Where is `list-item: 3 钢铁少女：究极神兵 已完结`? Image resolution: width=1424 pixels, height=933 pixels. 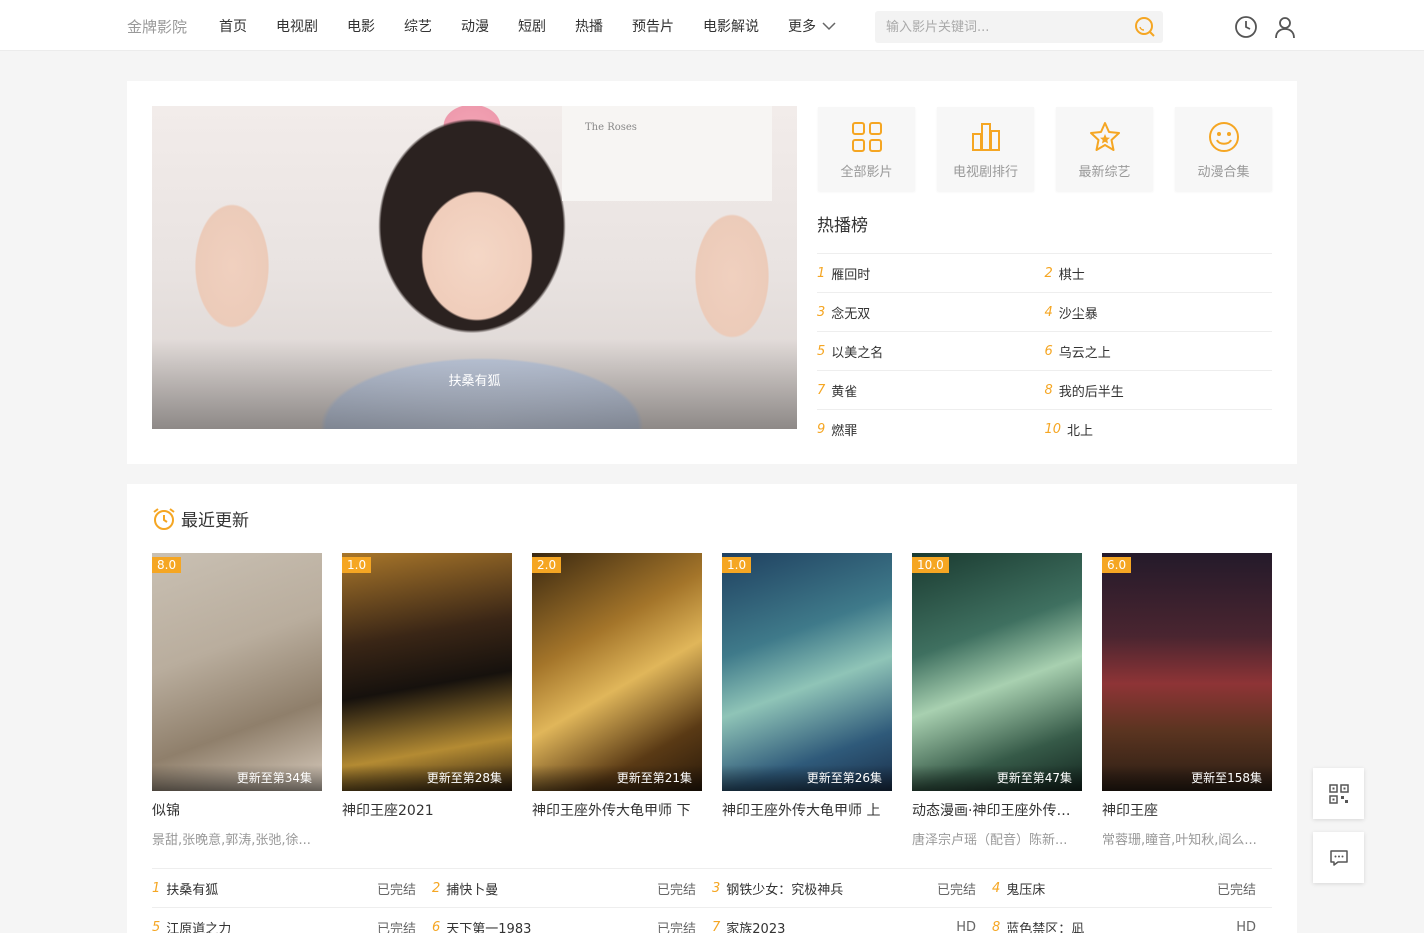
list-item: 3 钢铁少女：究极神兵 已完结 is located at coordinates (852, 888).